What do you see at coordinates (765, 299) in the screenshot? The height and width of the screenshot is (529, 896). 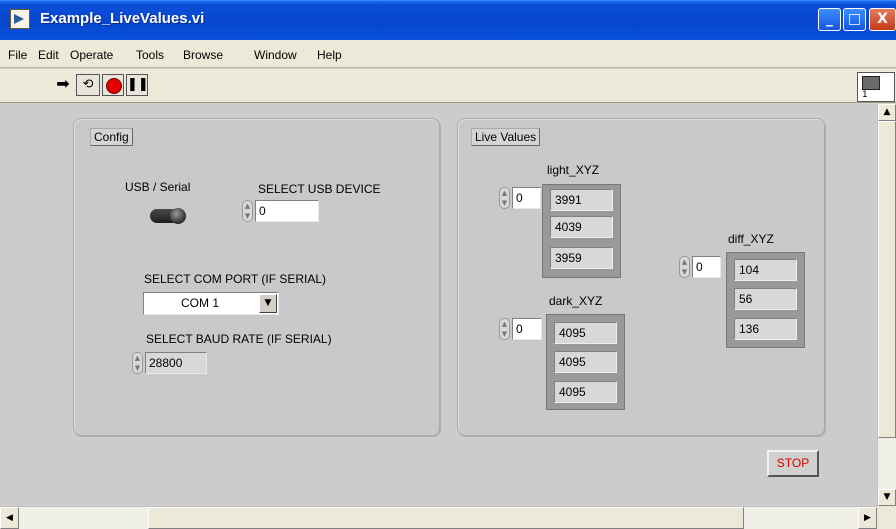 I see `diff-xyz-element: 56` at bounding box center [765, 299].